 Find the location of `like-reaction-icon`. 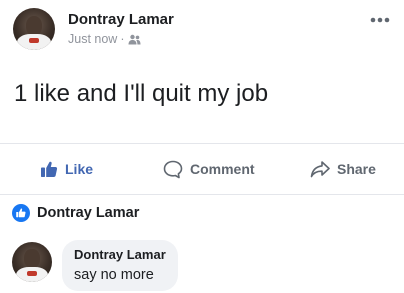

like-reaction-icon is located at coordinates (21, 213).